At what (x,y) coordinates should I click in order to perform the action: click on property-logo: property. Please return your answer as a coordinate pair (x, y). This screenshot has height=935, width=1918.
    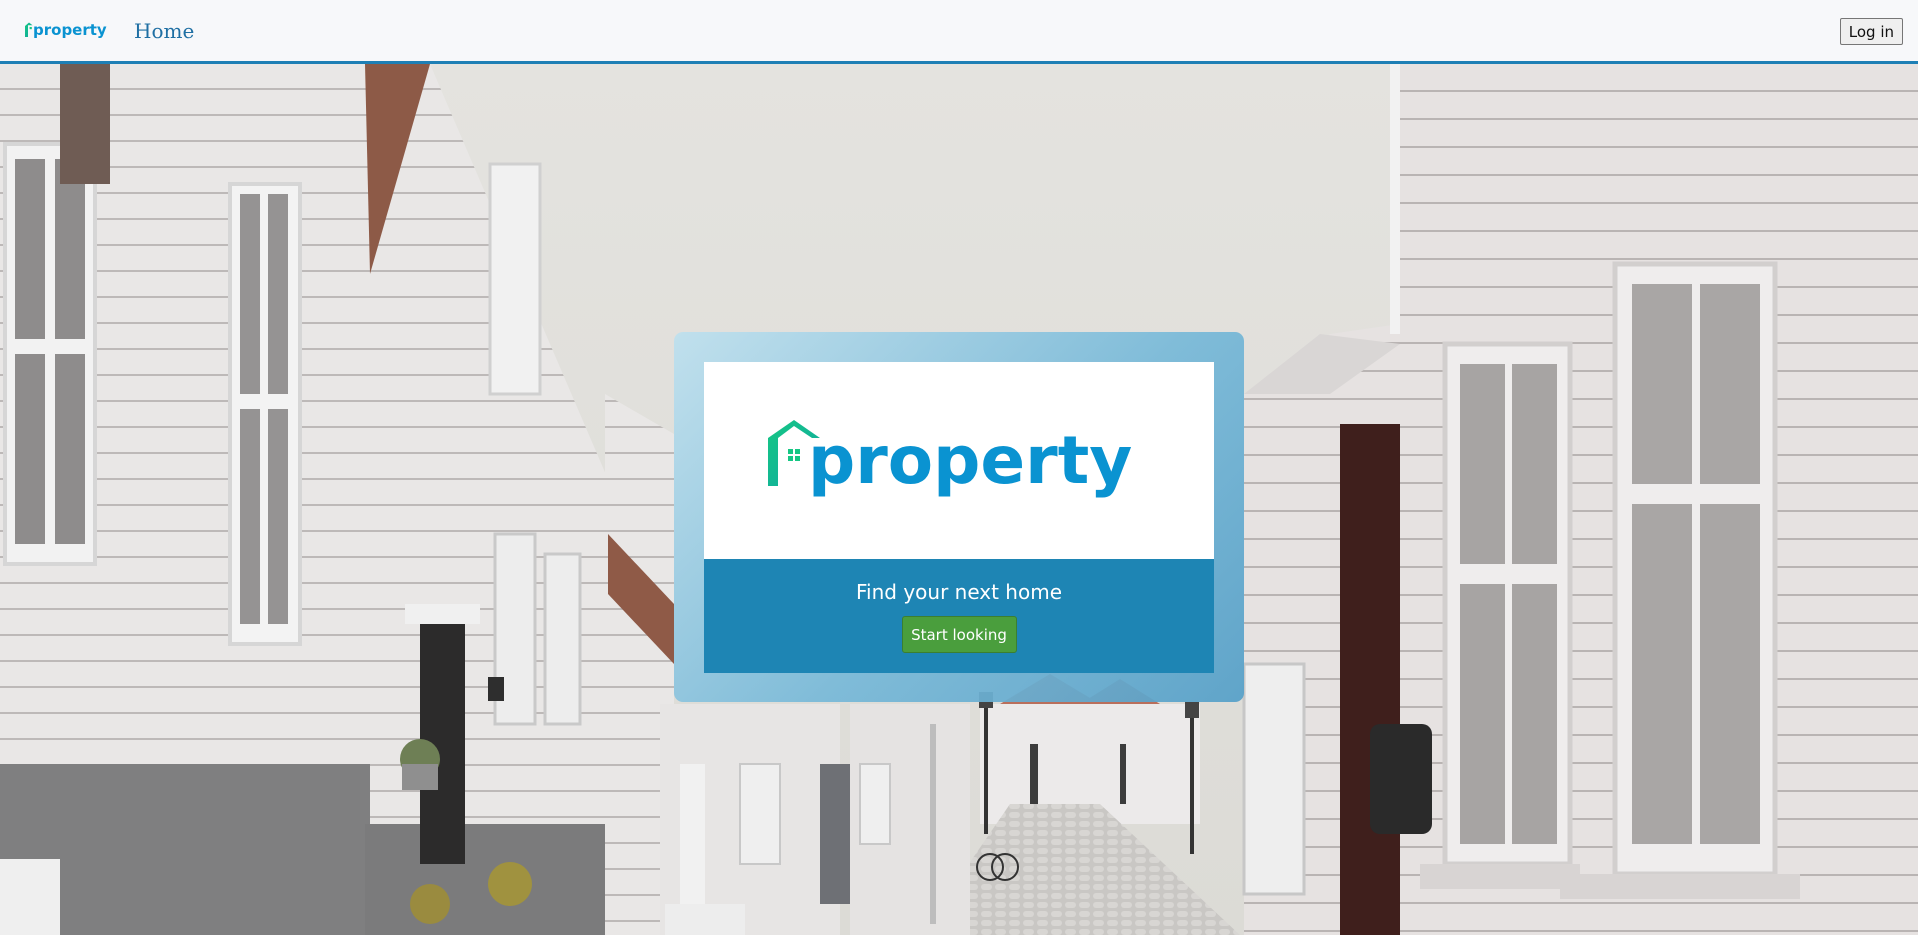
    Looking at the image, I should click on (950, 459).